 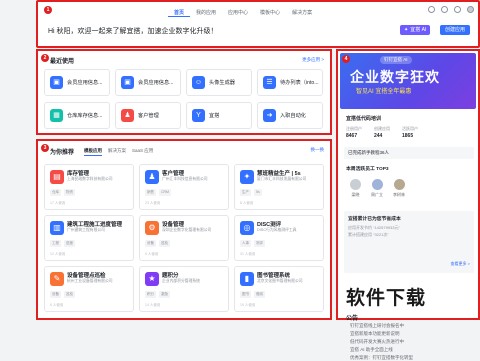 What do you see at coordinates (206, 12) in the screenshot?
I see `nav-tab-my-apps: 我的应用` at bounding box center [206, 12].